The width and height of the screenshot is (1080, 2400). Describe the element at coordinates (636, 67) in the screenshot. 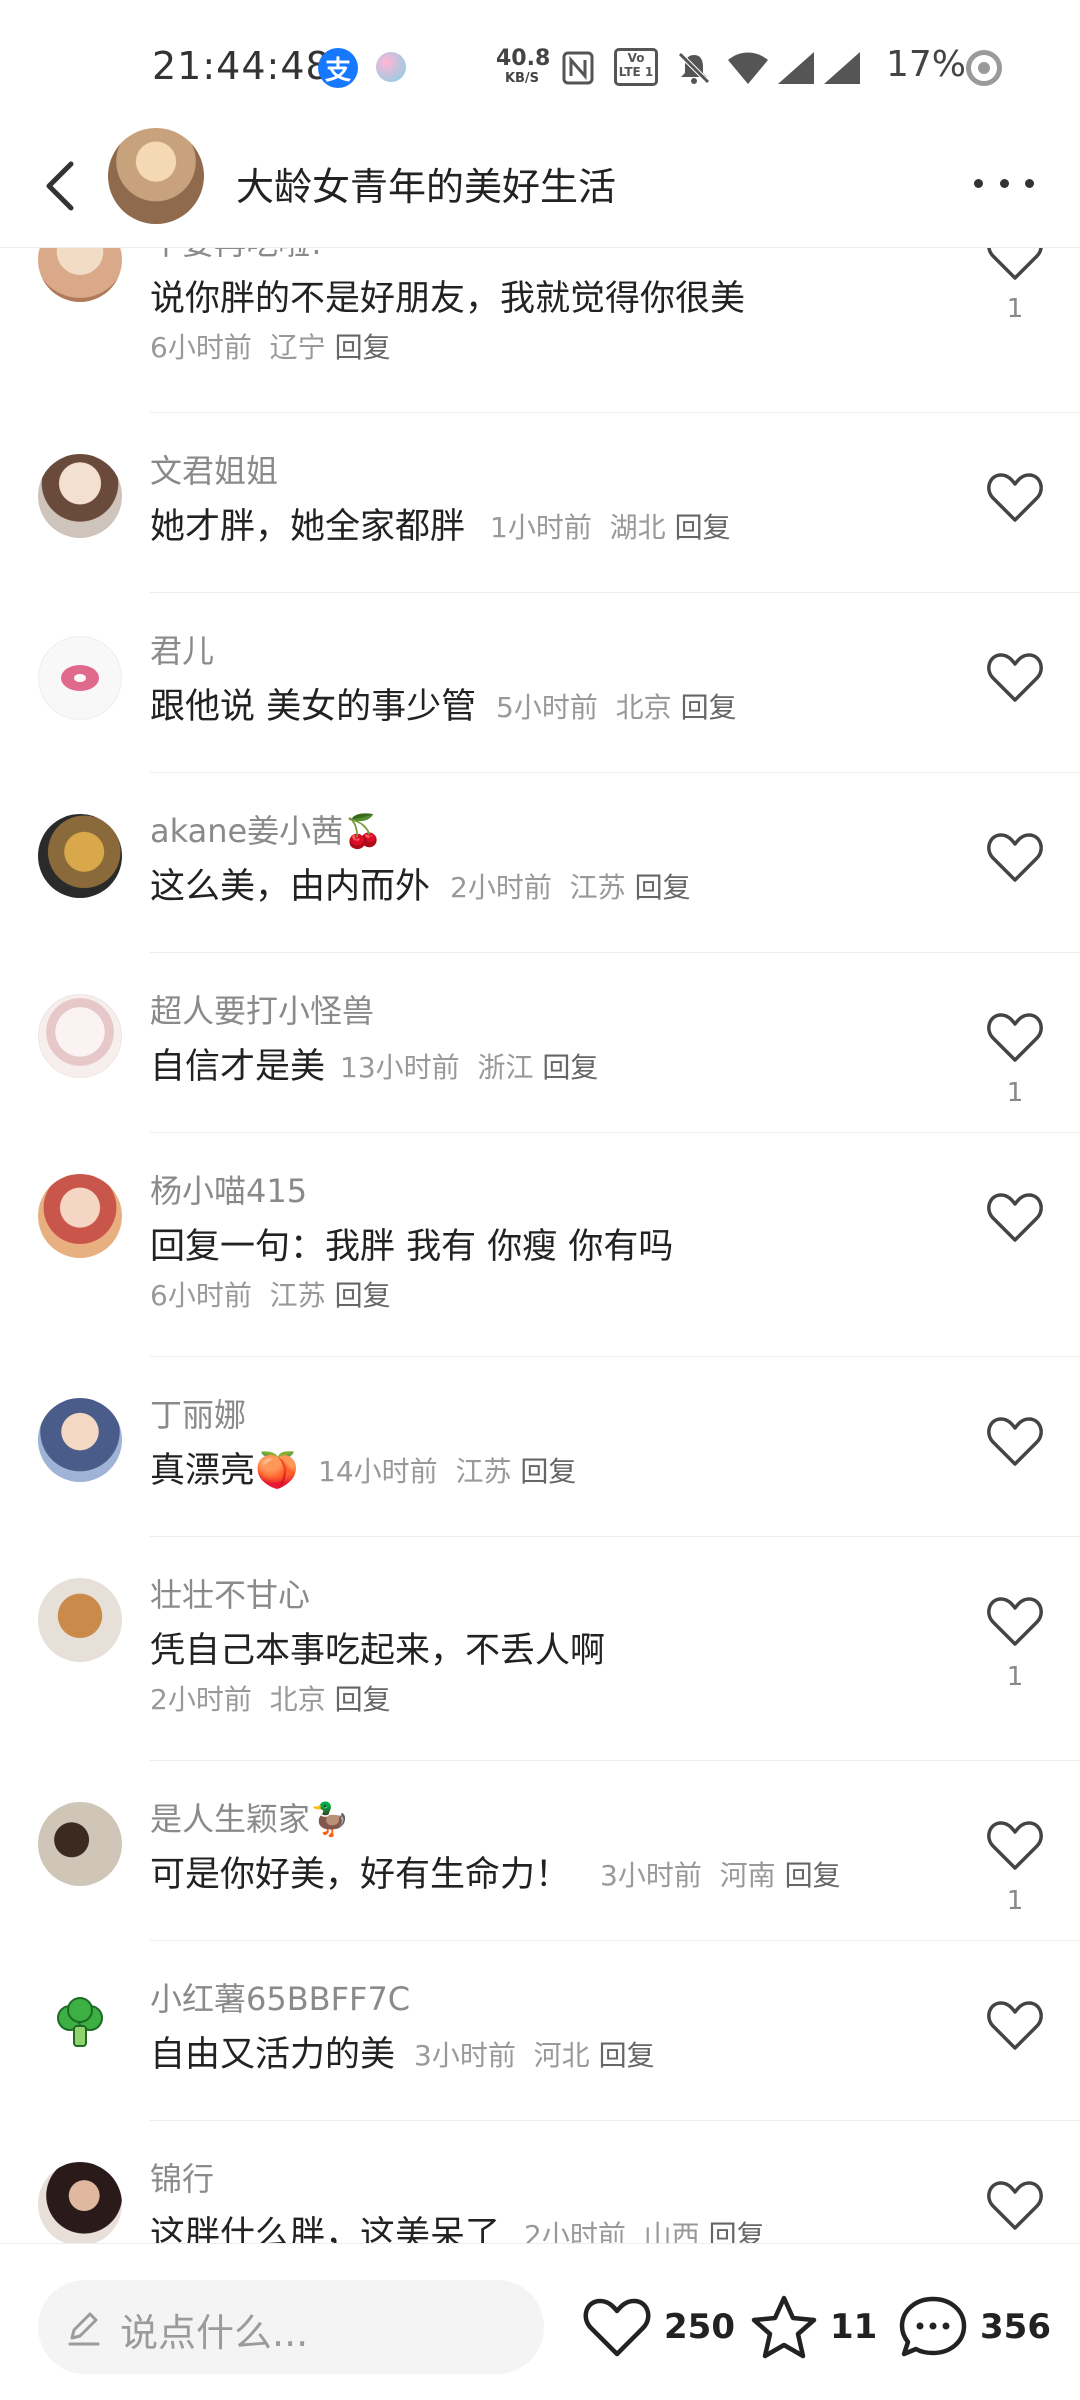

I see `volte-icon: Vo LTE 1` at that location.